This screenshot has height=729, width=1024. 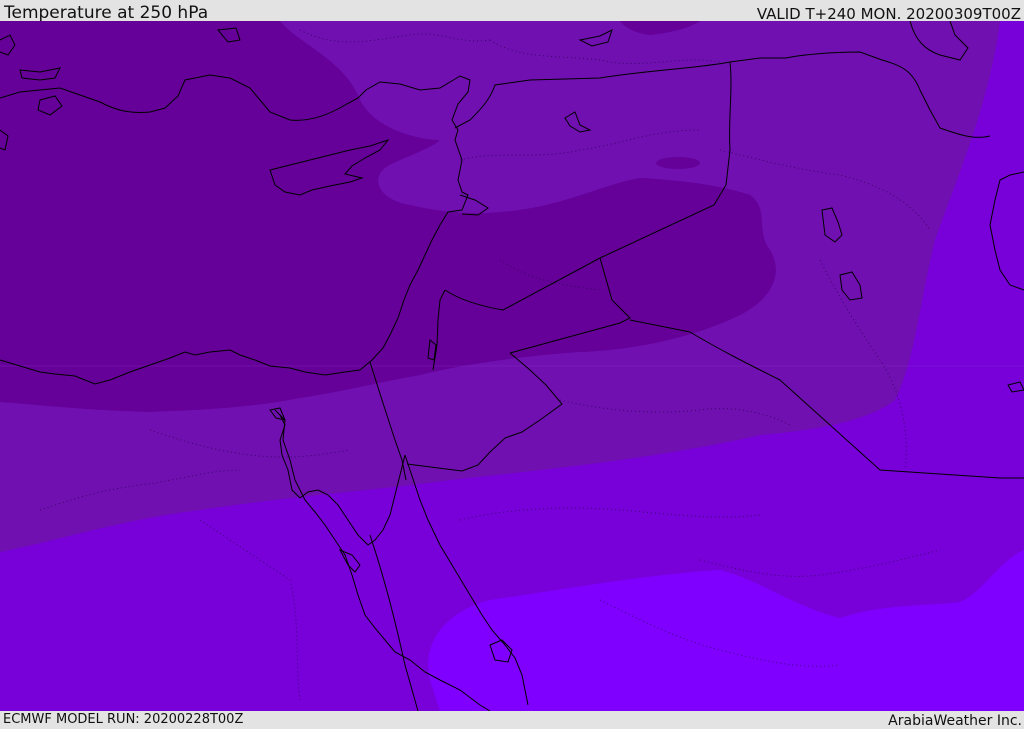 What do you see at coordinates (106, 13) in the screenshot?
I see `map-title: Temperature at 250 hPa` at bounding box center [106, 13].